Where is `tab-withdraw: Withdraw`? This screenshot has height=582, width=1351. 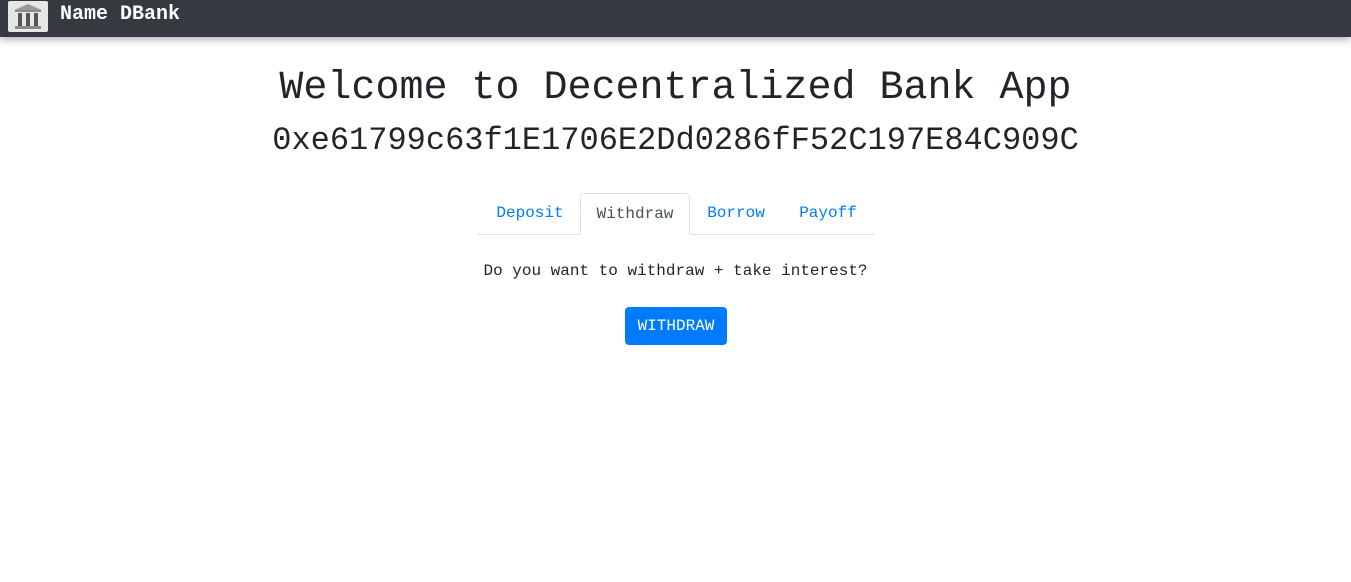
tab-withdraw: Withdraw is located at coordinates (635, 214).